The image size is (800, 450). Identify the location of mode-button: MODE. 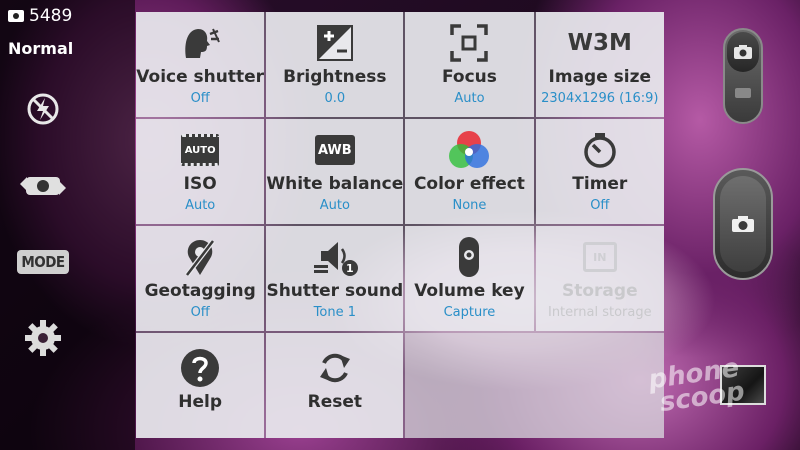
(43, 262).